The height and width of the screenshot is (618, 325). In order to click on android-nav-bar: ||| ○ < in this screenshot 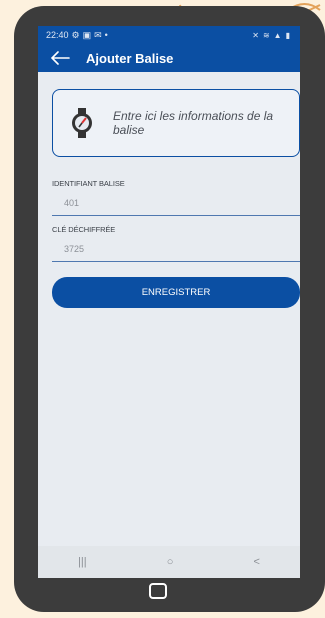, I will do `click(169, 562)`.